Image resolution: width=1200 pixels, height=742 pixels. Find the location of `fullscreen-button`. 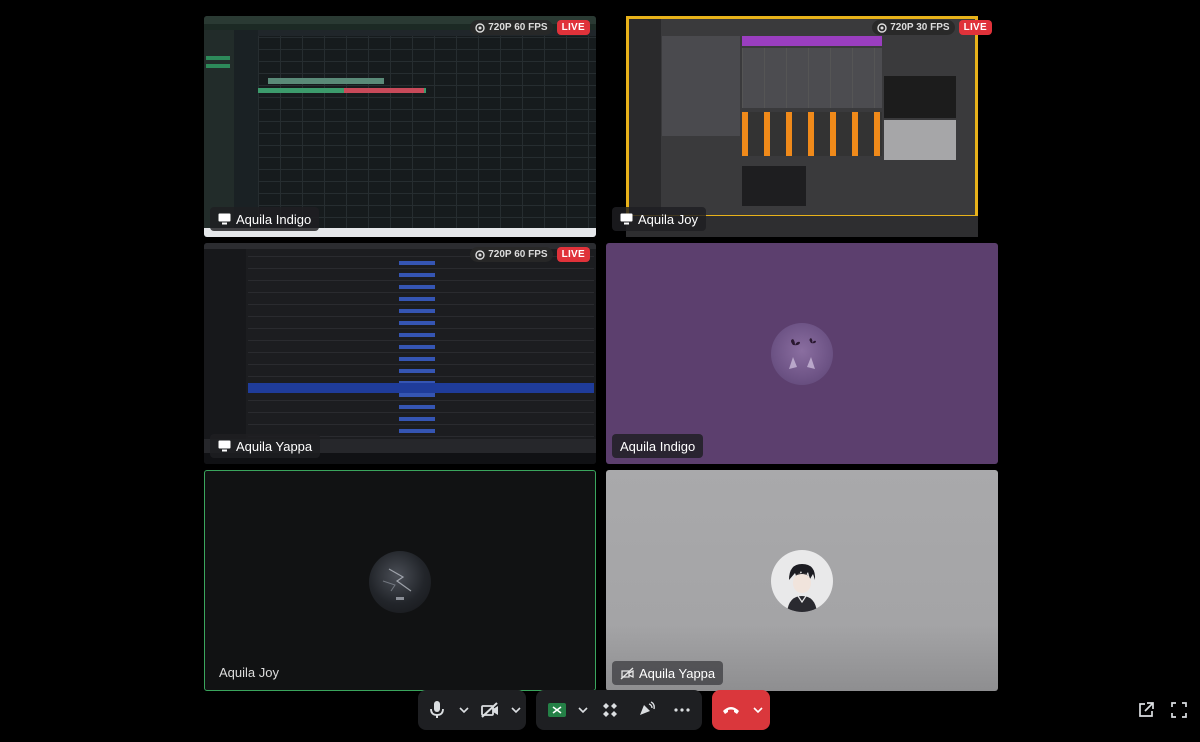

fullscreen-button is located at coordinates (1179, 710).